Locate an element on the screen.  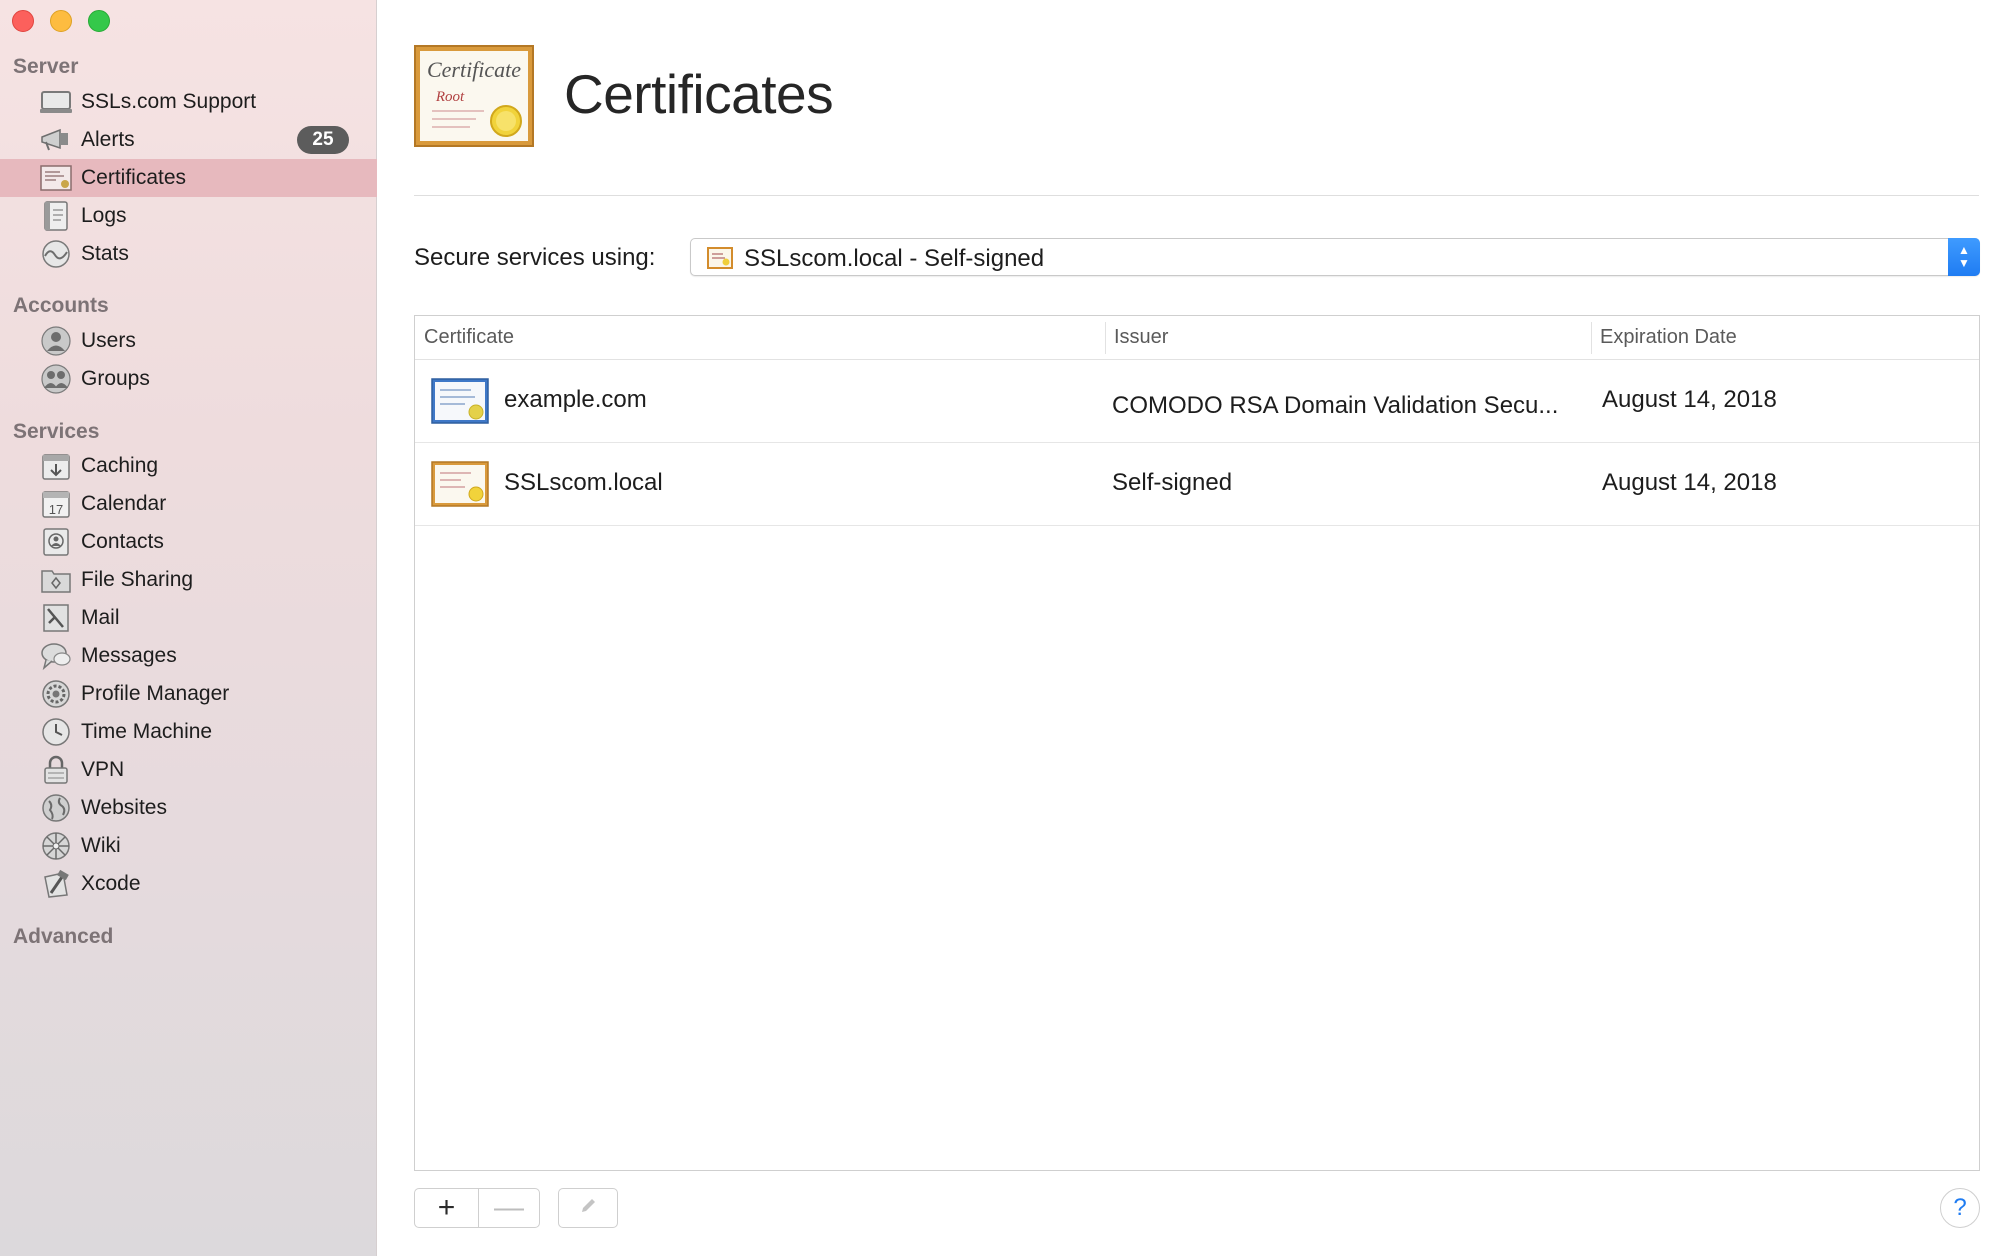
sidebar-item-label: Websites is located at coordinates (124, 807).